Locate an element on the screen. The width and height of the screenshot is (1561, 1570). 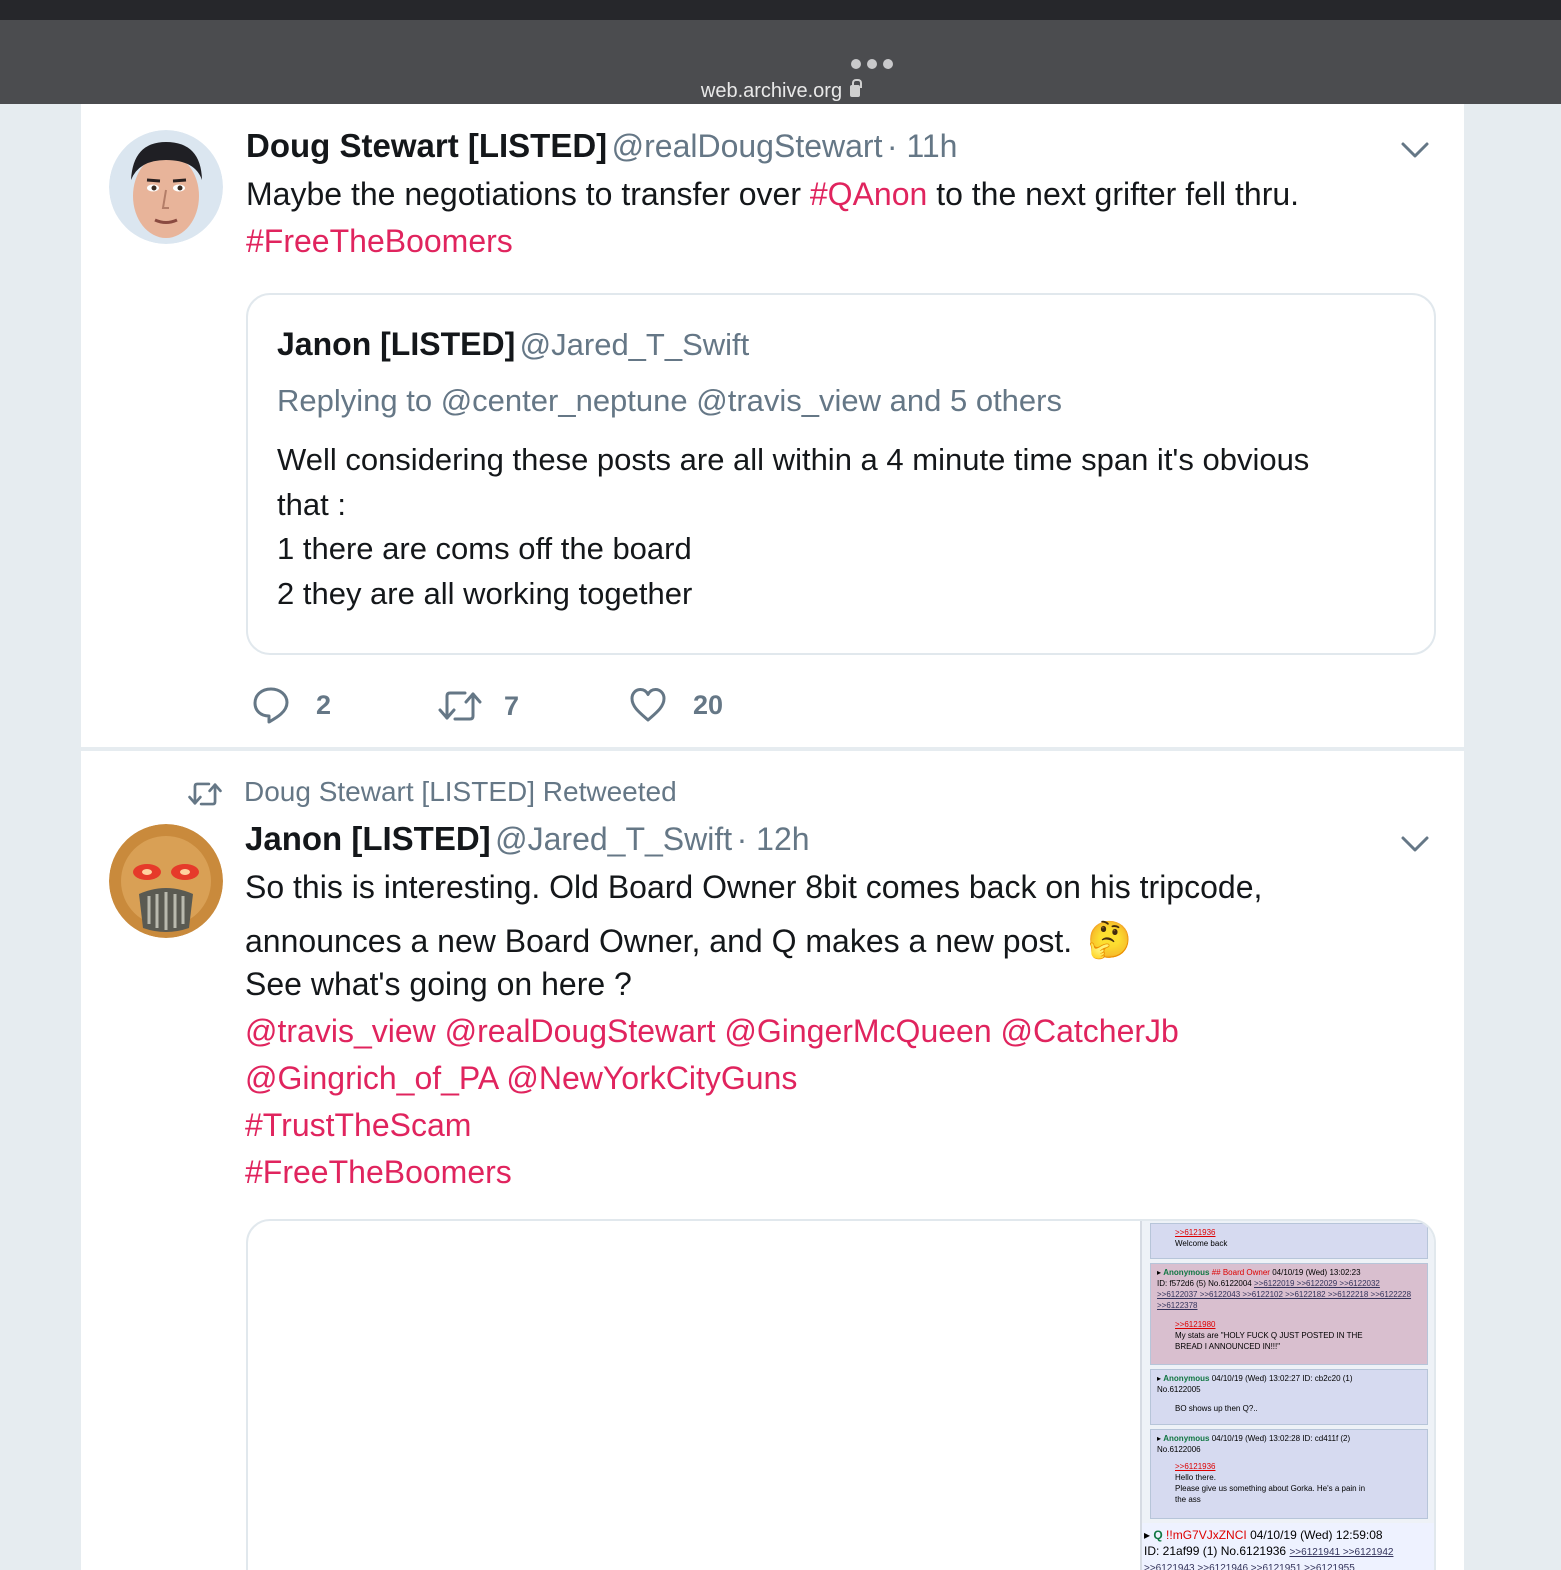
thinking-face-icon: 🤔 is located at coordinates (1109, 939).